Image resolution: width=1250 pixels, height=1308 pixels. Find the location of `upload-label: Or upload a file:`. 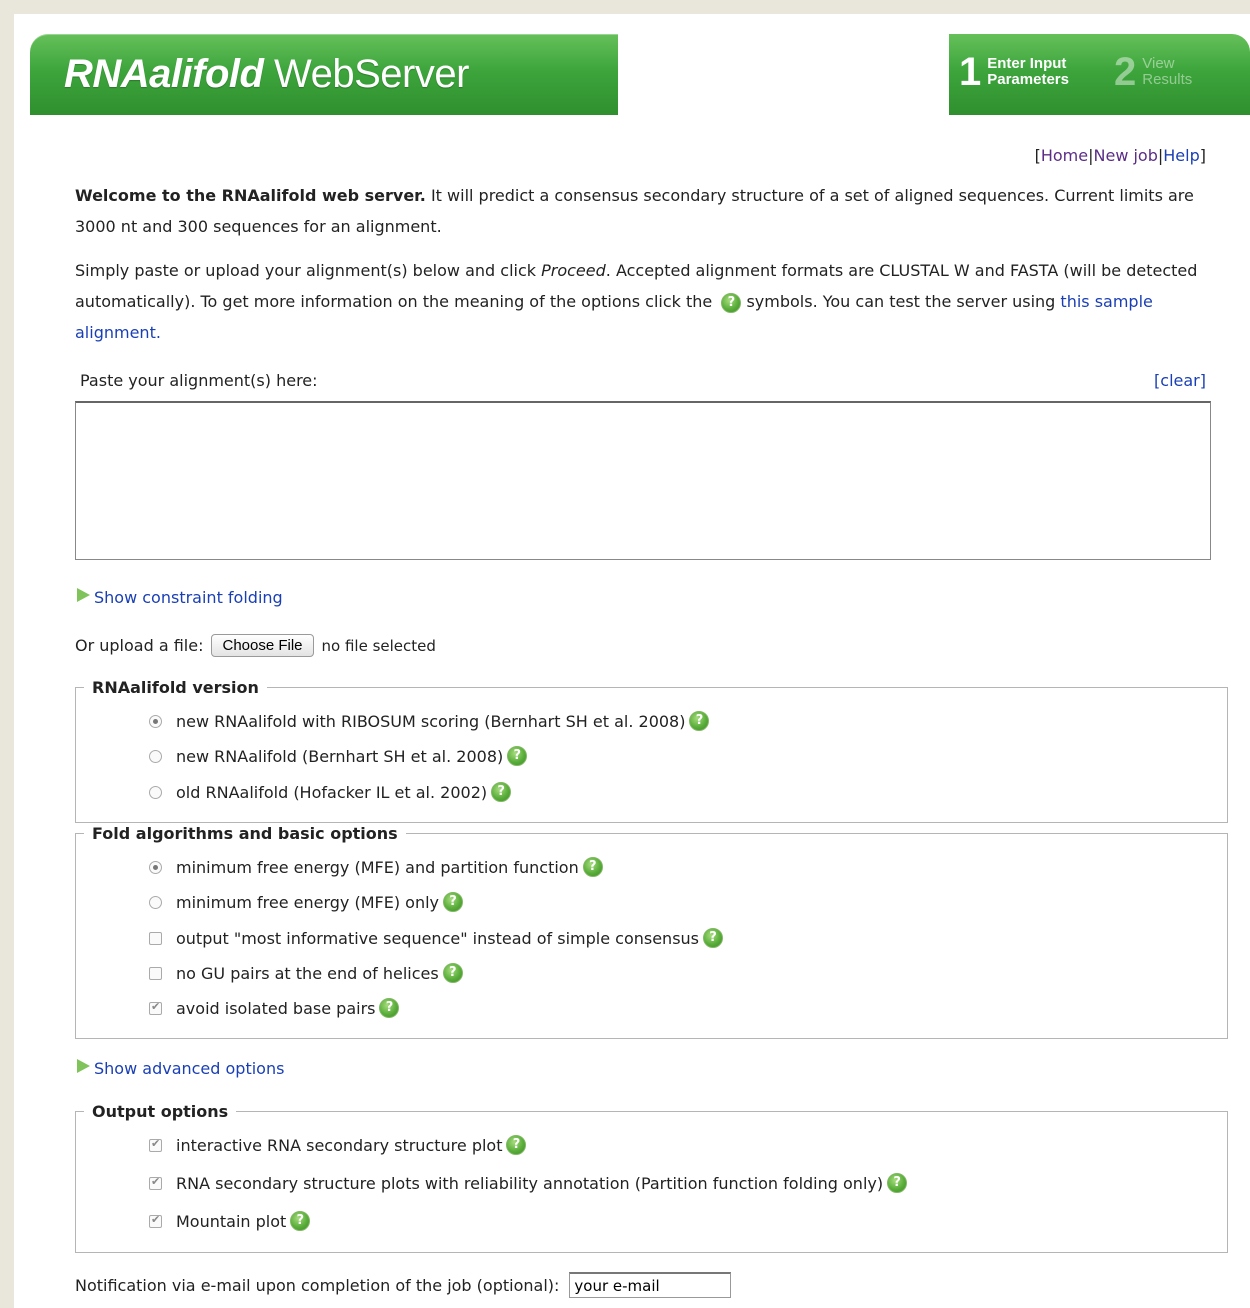

upload-label: Or upload a file: is located at coordinates (139, 645).